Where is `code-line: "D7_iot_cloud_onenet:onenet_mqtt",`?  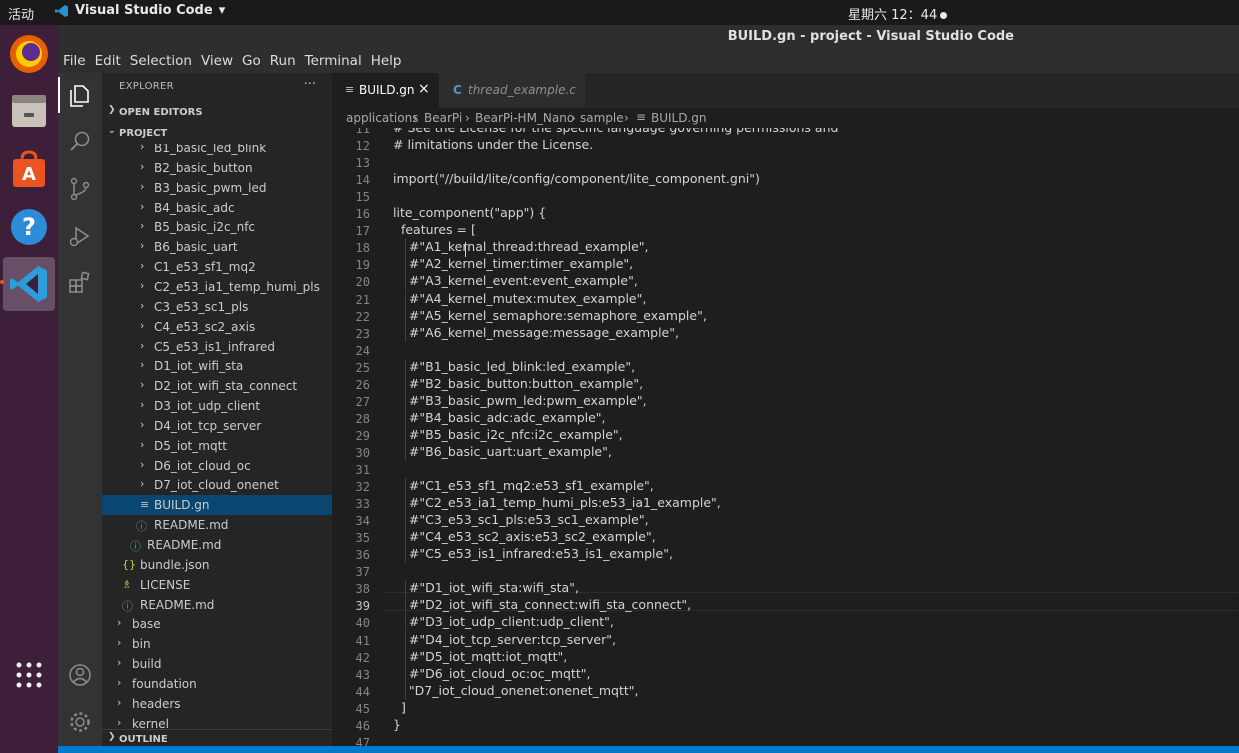 code-line: "D7_iot_cloud_onenet:onenet_mqtt", is located at coordinates (516, 690).